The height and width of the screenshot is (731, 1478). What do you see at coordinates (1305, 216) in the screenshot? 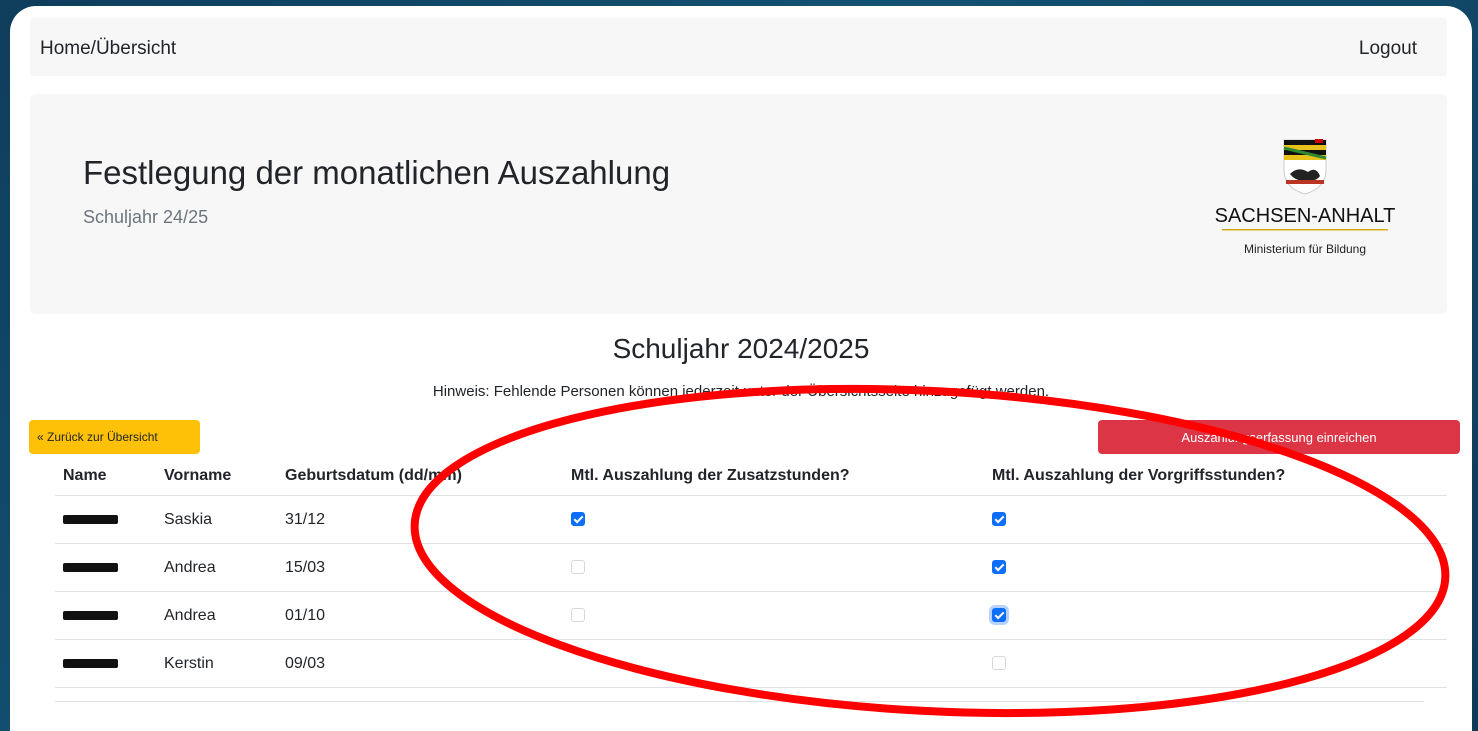
I see `logo-state-name: SACHSEN-ANHALT` at bounding box center [1305, 216].